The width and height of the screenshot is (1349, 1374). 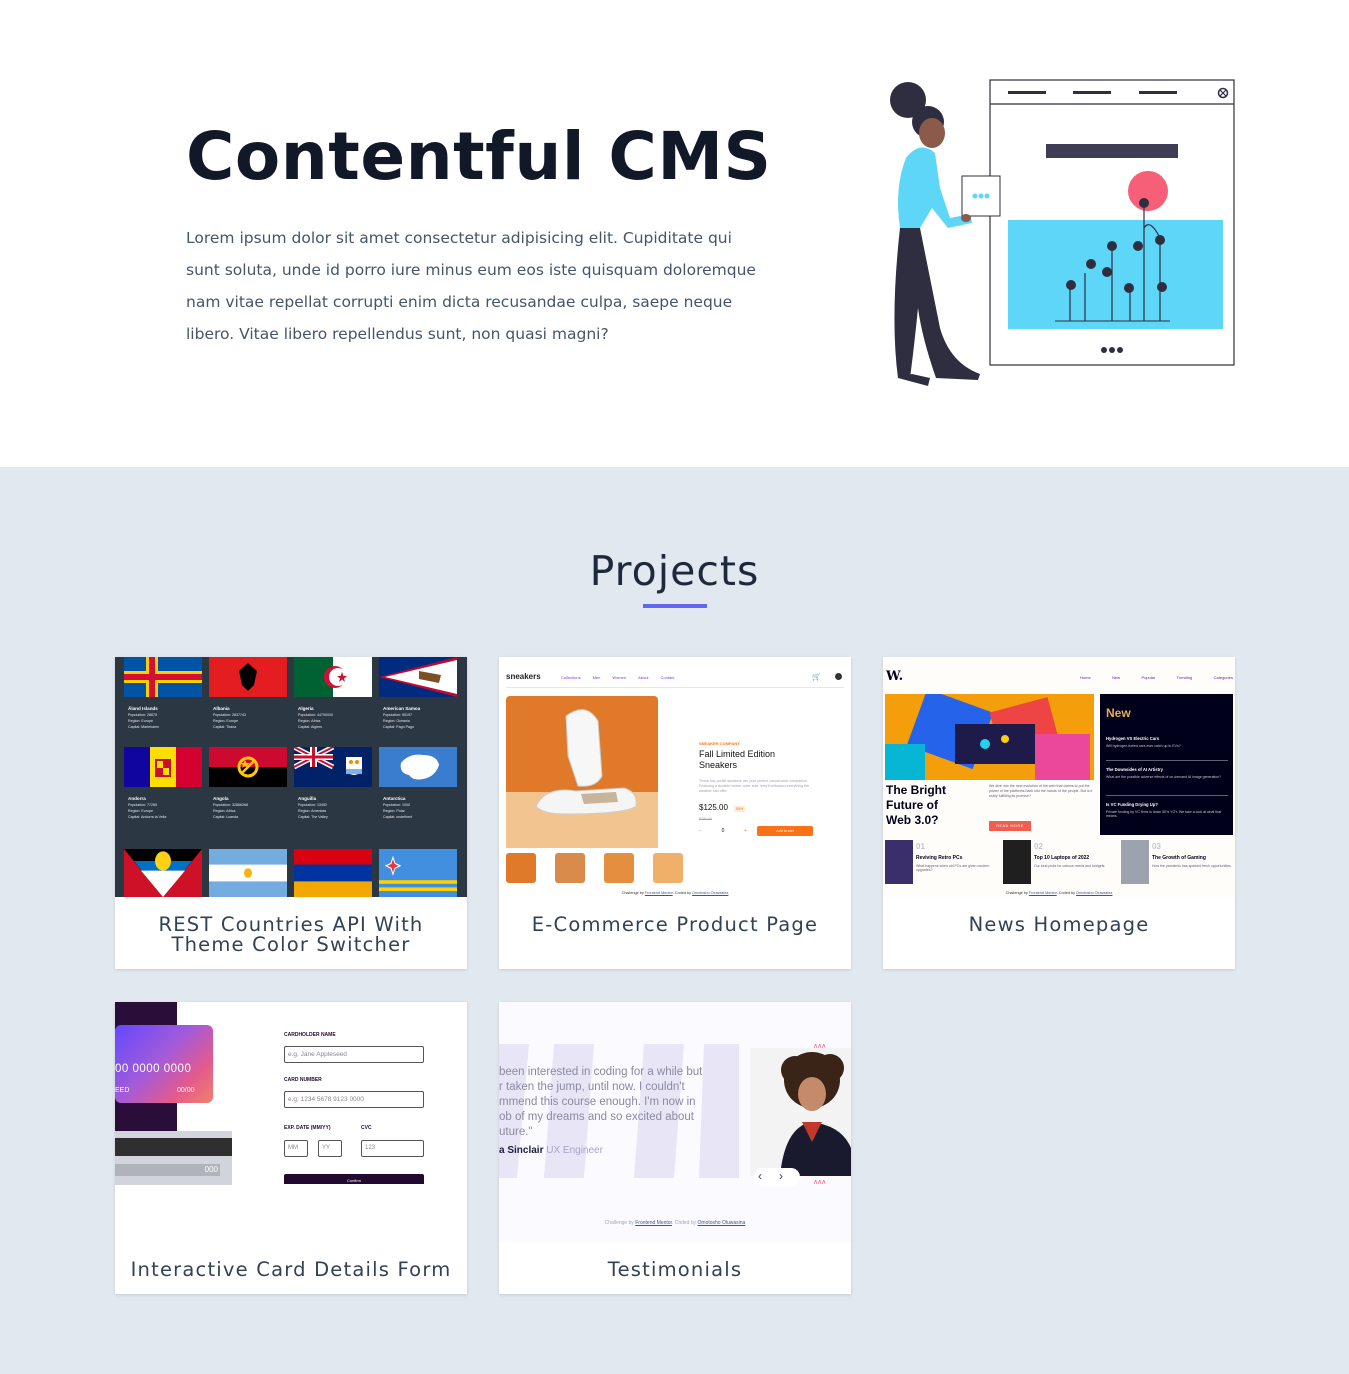 I want to click on nav-item: Collections, so click(x=571, y=677).